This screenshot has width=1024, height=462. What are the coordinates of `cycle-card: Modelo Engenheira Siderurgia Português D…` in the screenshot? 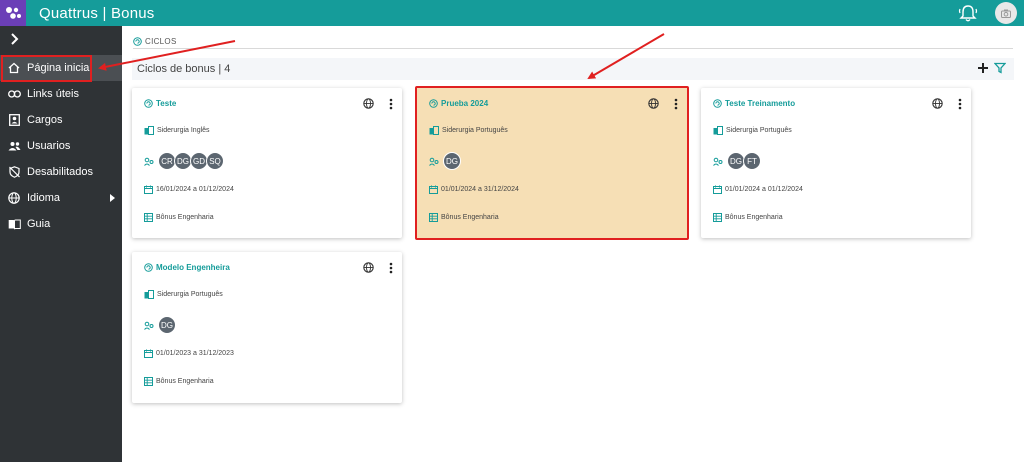 It's located at (267, 327).